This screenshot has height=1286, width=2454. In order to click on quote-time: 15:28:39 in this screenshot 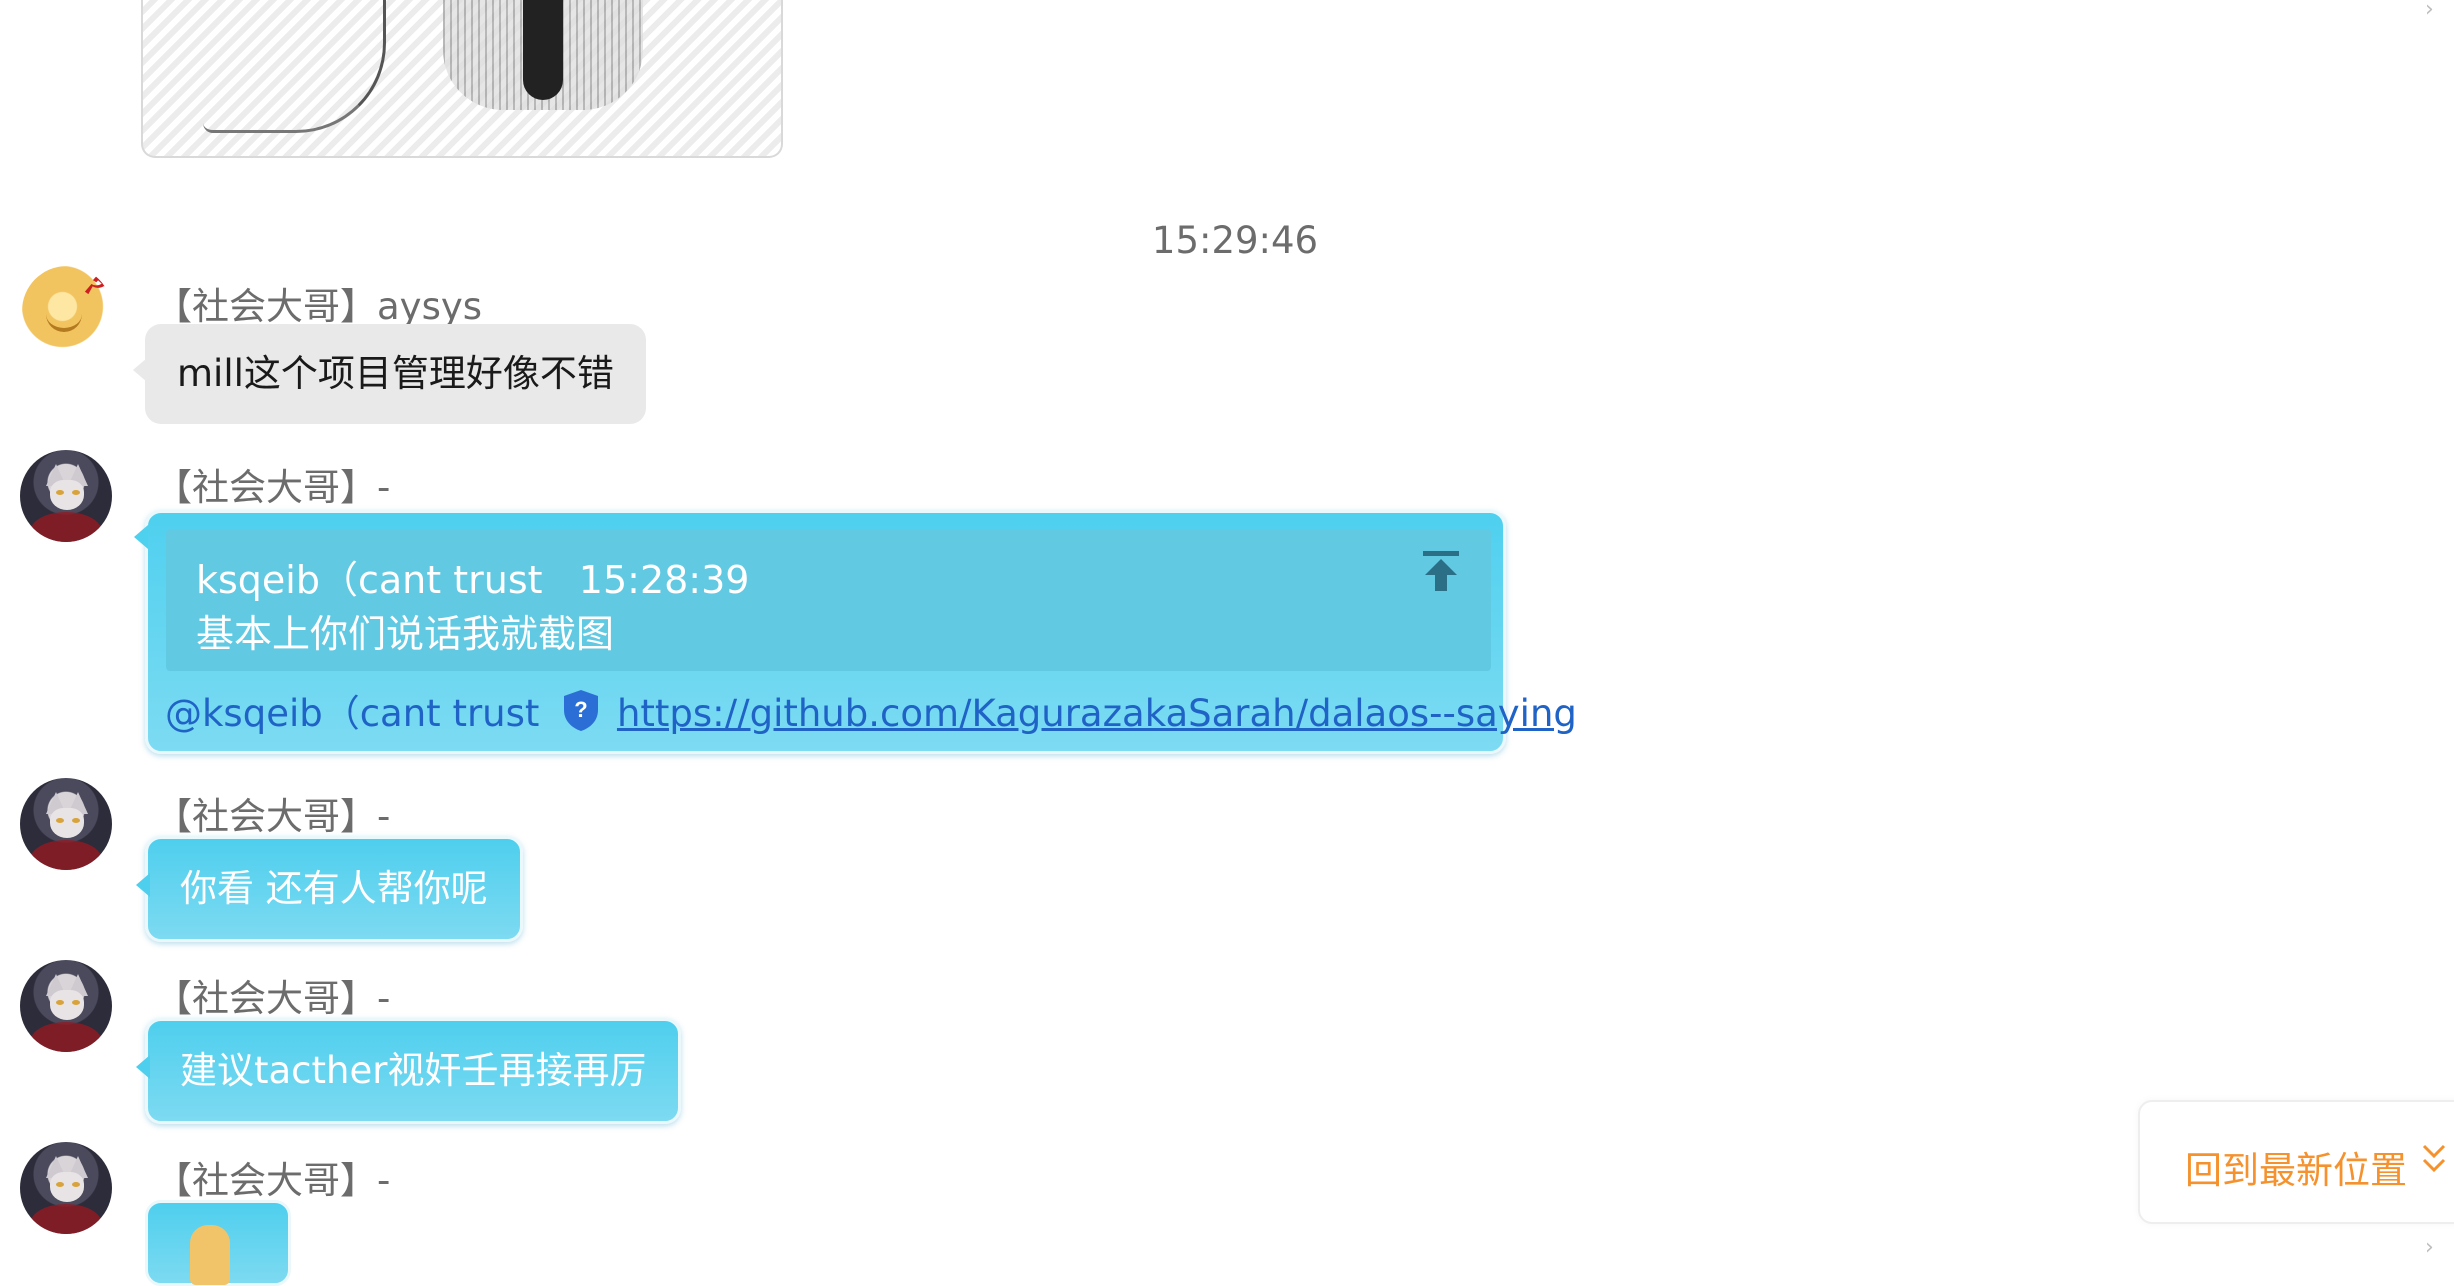, I will do `click(664, 580)`.